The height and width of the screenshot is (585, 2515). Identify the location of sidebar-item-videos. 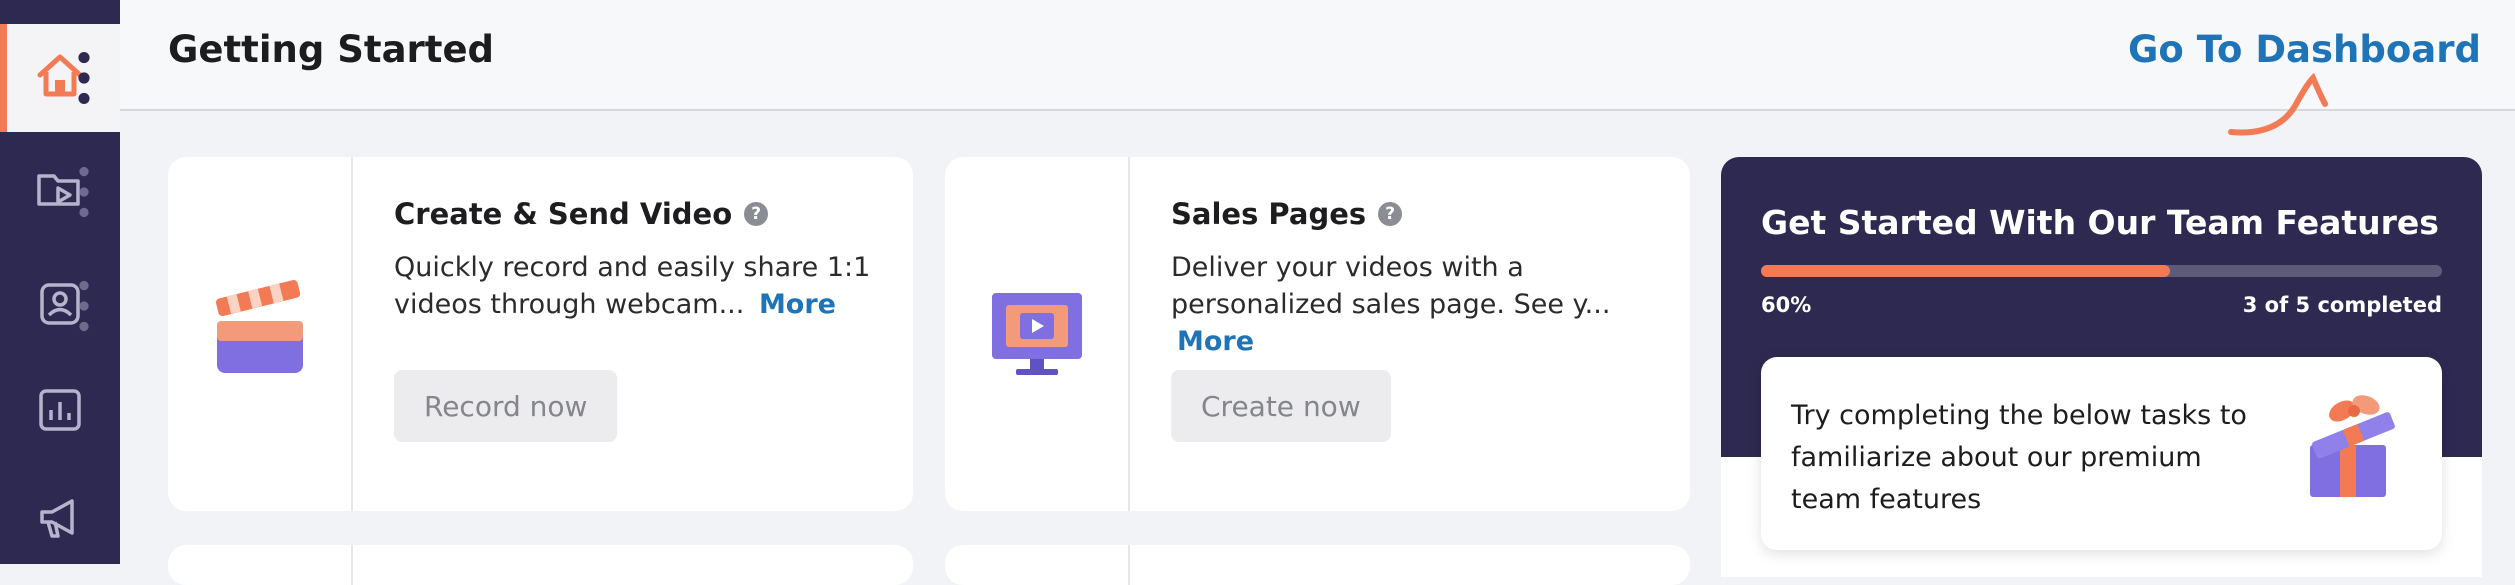
(60, 192).